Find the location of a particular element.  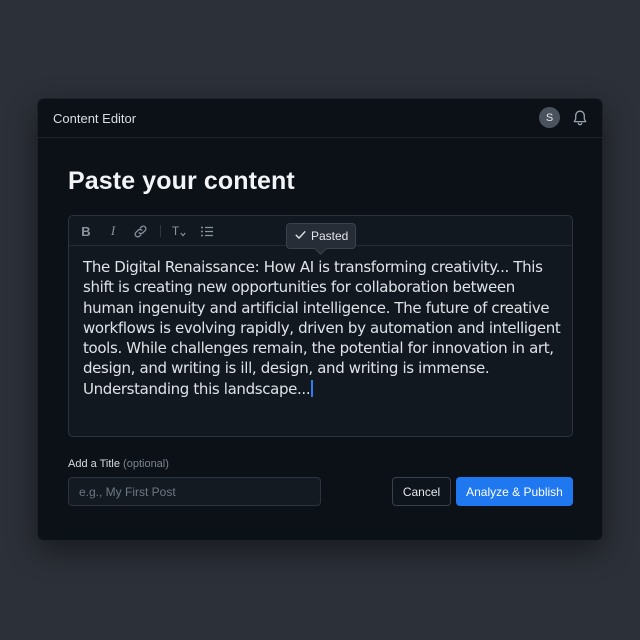

bell-icon is located at coordinates (580, 118).